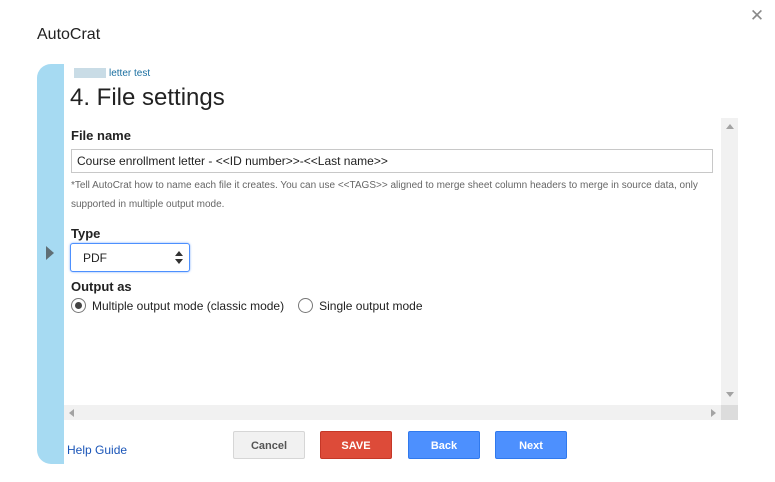 The height and width of the screenshot is (482, 775). Describe the element at coordinates (730, 394) in the screenshot. I see `scroll-down-icon` at that location.